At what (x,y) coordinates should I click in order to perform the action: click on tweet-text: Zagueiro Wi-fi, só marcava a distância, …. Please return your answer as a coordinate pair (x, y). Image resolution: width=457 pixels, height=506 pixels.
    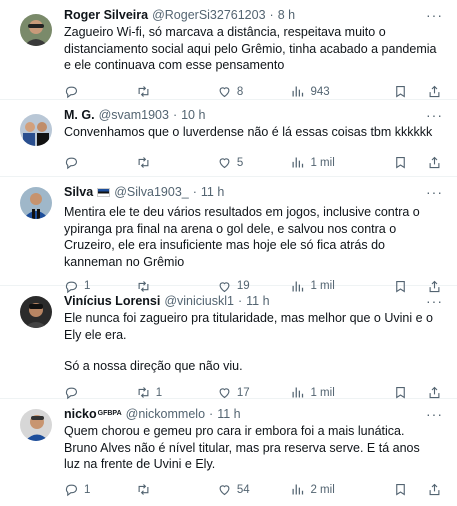
    Looking at the image, I should click on (255, 49).